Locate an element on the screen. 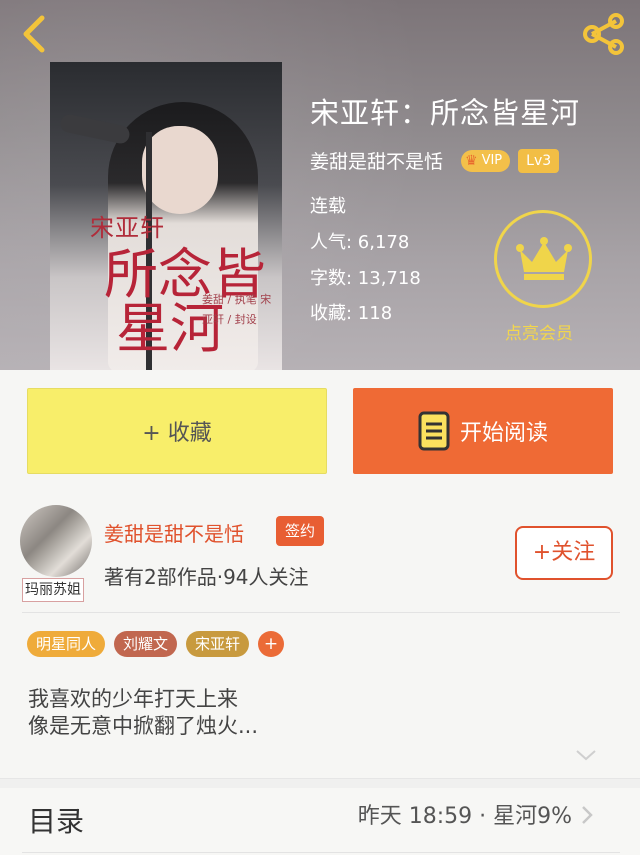 The height and width of the screenshot is (855, 640). tag-list: 明星同人 刘耀文 宋亚轩 + is located at coordinates (156, 644).